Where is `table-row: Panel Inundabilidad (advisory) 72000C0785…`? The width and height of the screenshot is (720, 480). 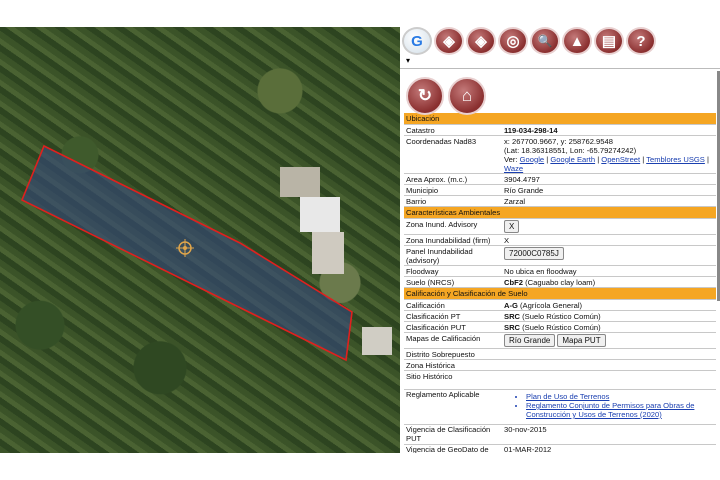 table-row: Panel Inundabilidad (advisory) 72000C0785… is located at coordinates (560, 255).